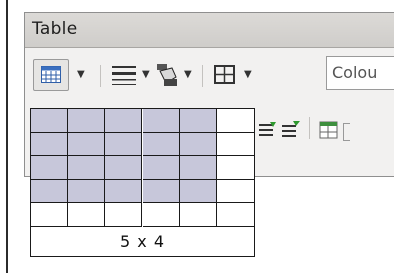 The width and height of the screenshot is (394, 273). I want to click on insert-table-button, so click(51, 75).